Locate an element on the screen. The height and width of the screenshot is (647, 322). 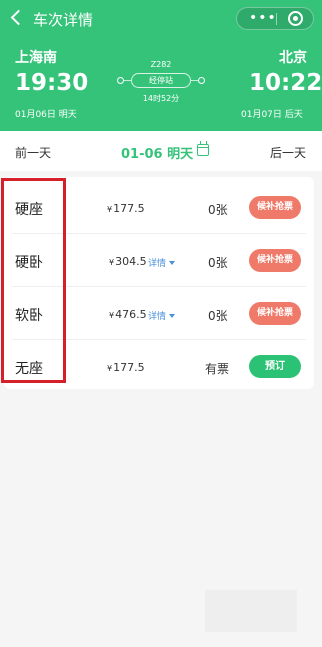
depart-date: 01月06日 明天 is located at coordinates (46, 115).